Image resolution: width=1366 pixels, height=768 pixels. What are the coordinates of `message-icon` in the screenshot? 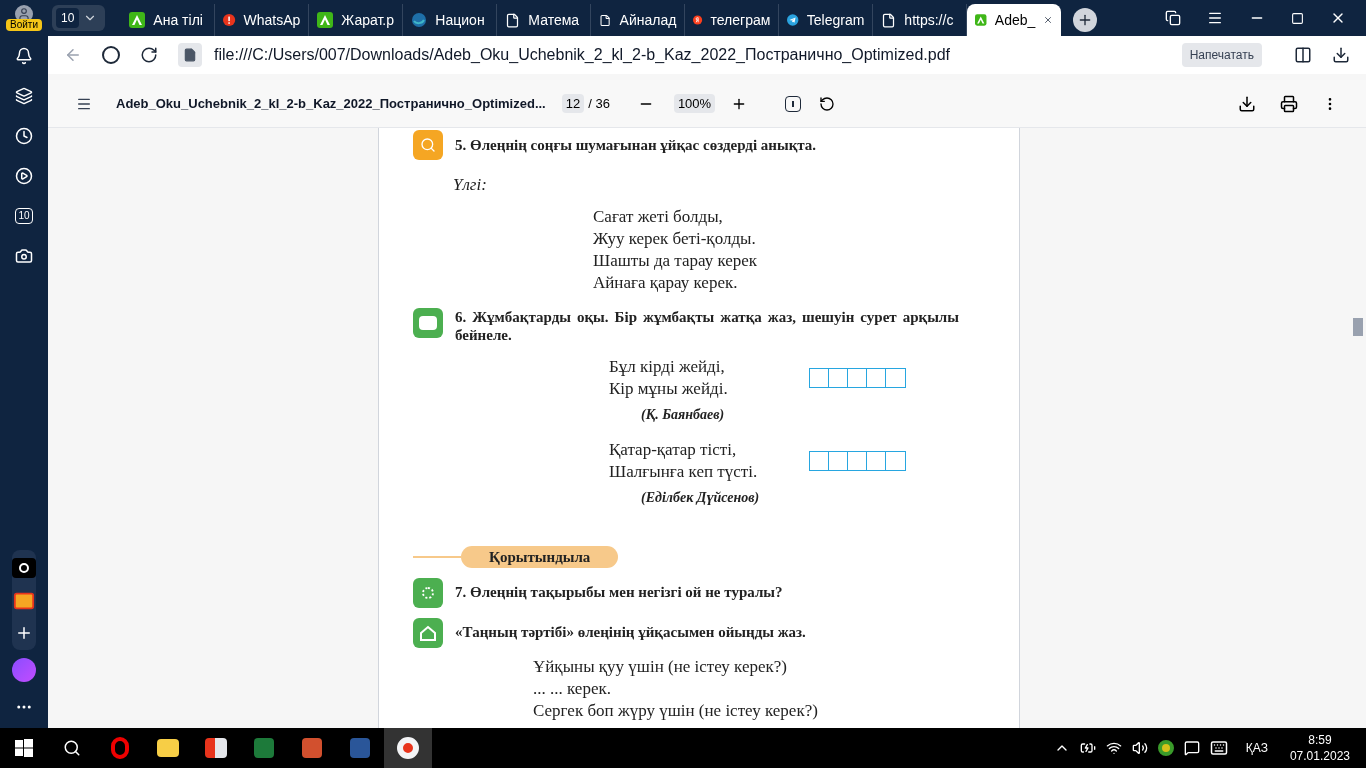 It's located at (1191, 748).